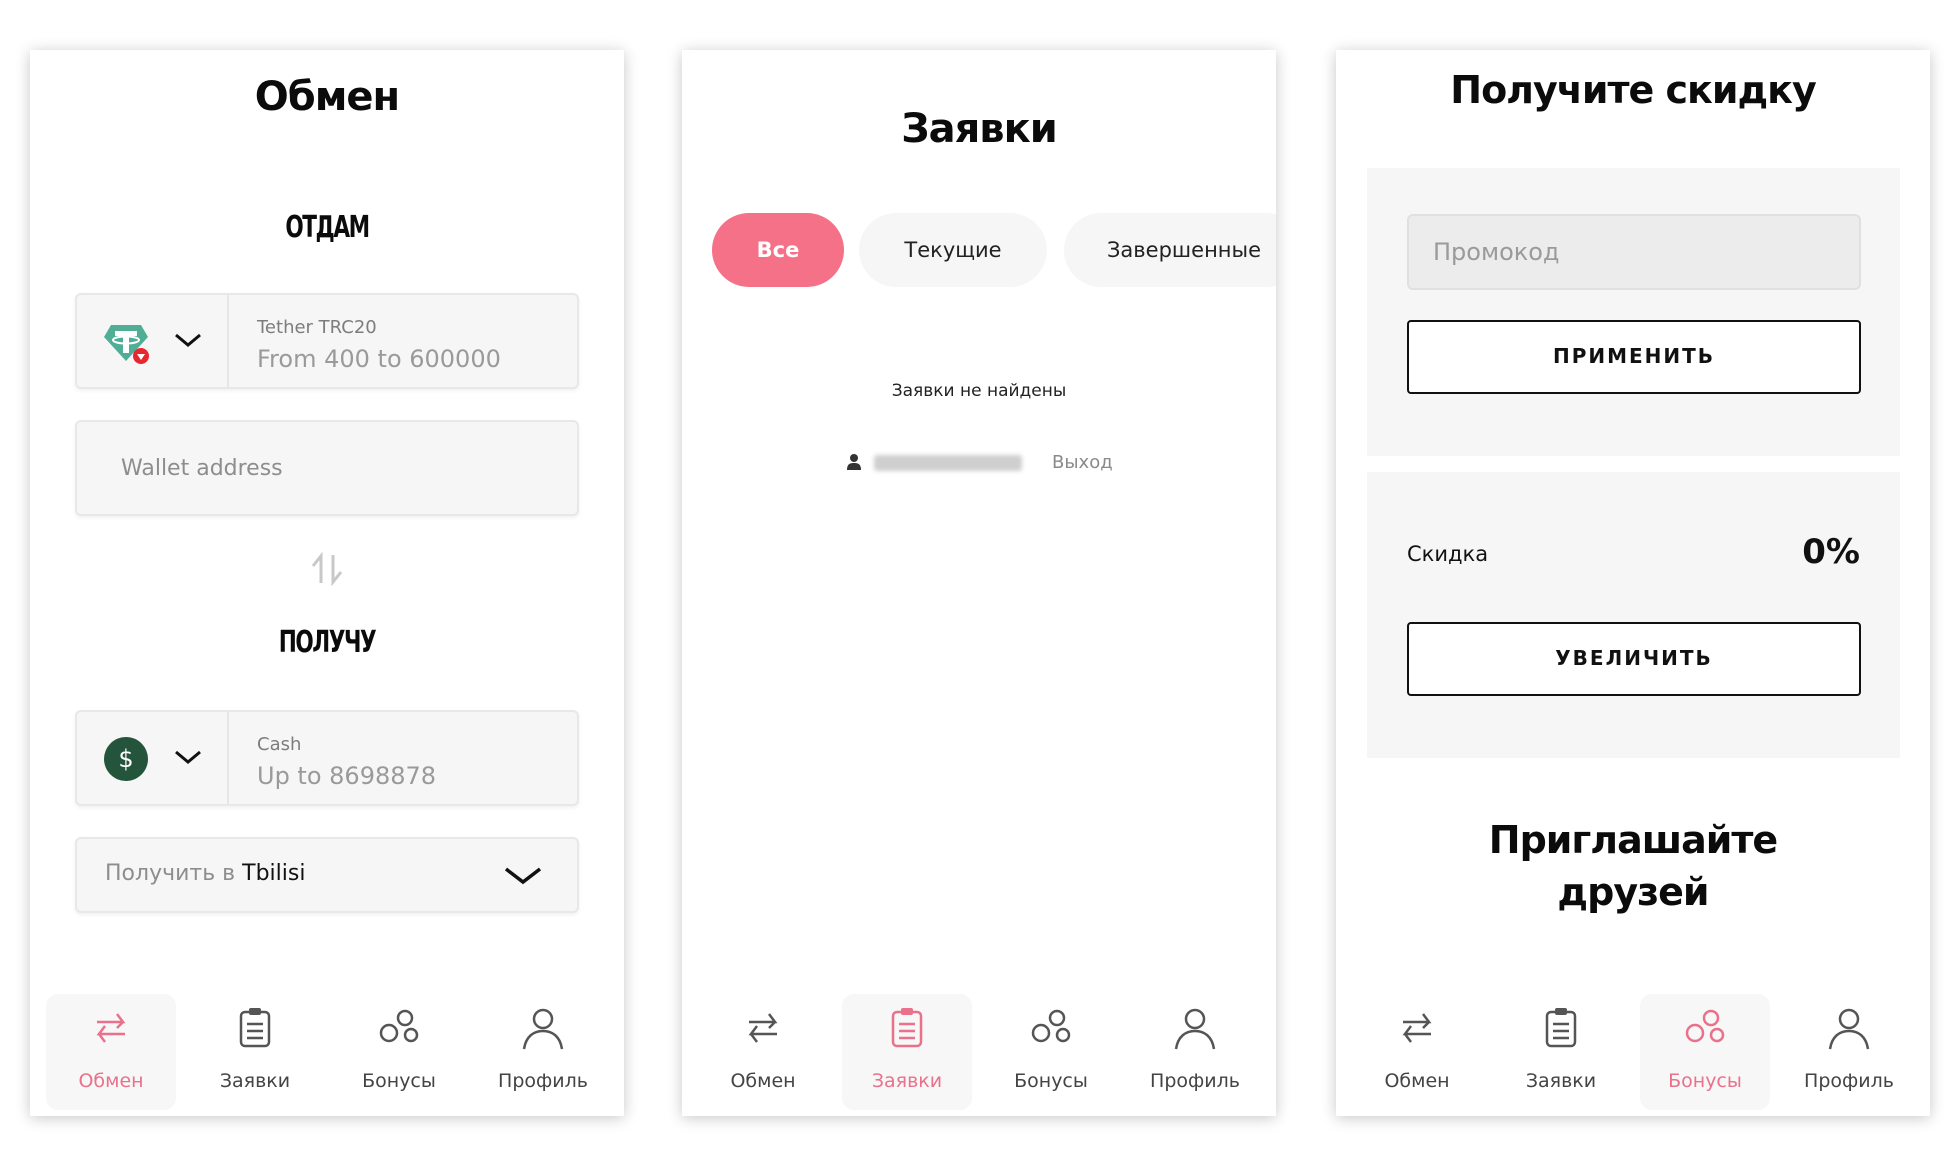 The width and height of the screenshot is (1950, 1160). I want to click on city-prefix: Получить в, so click(170, 873).